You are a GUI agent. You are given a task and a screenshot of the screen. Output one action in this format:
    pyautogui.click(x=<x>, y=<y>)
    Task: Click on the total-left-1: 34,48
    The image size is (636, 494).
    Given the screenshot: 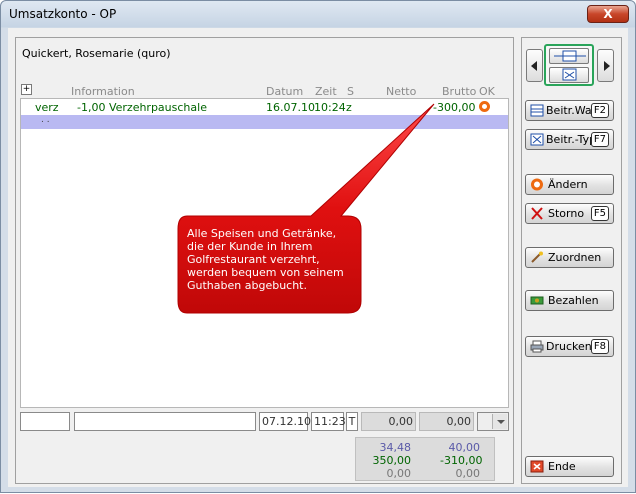 What is the action you would take?
    pyautogui.click(x=395, y=447)
    